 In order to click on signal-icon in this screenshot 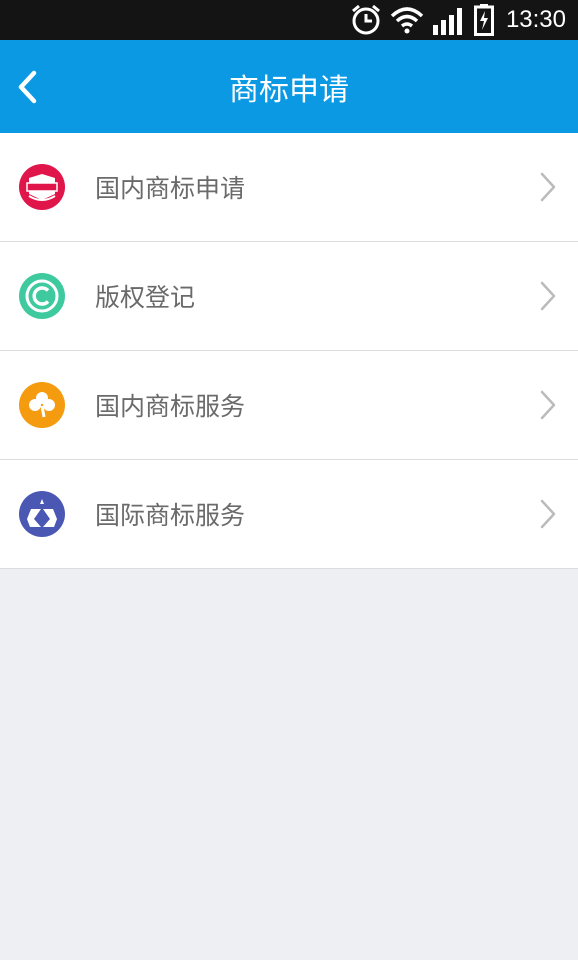, I will do `click(449, 20)`.